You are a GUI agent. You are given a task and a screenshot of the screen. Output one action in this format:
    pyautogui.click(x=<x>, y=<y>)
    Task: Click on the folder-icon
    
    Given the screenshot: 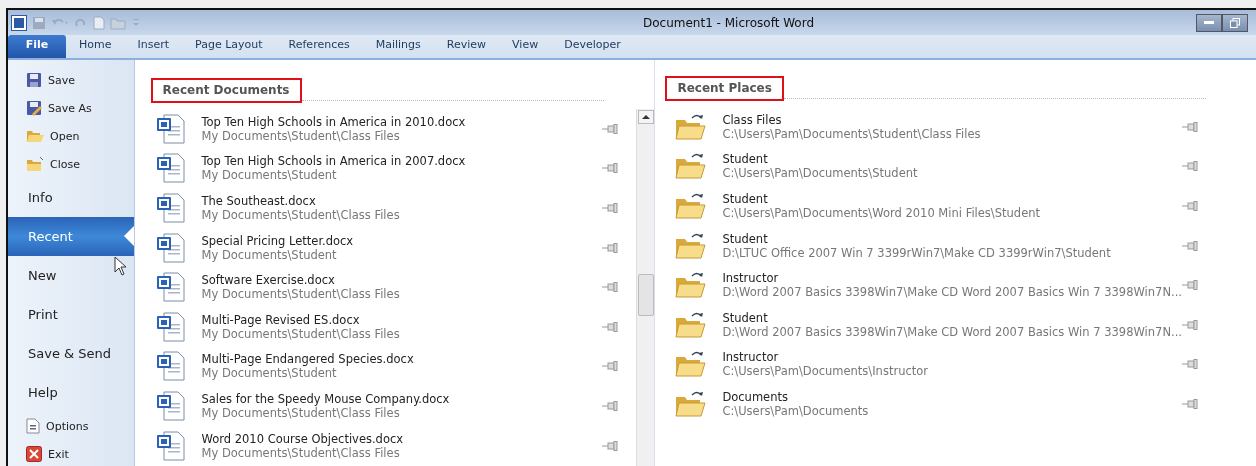 What is the action you would take?
    pyautogui.click(x=35, y=164)
    